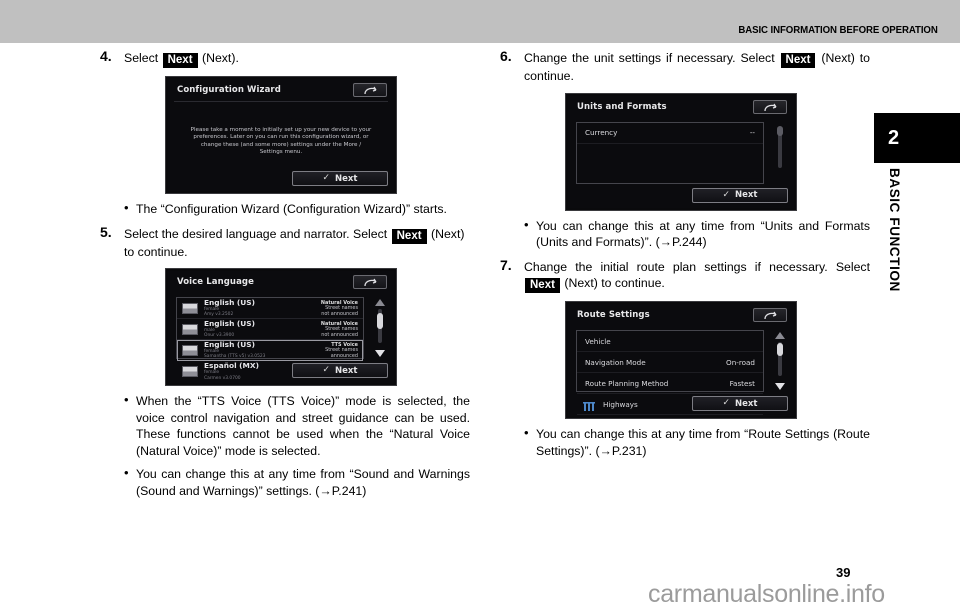 This screenshot has height=611, width=960. Describe the element at coordinates (344, 355) in the screenshot. I see `street-names-line2: announced` at that location.